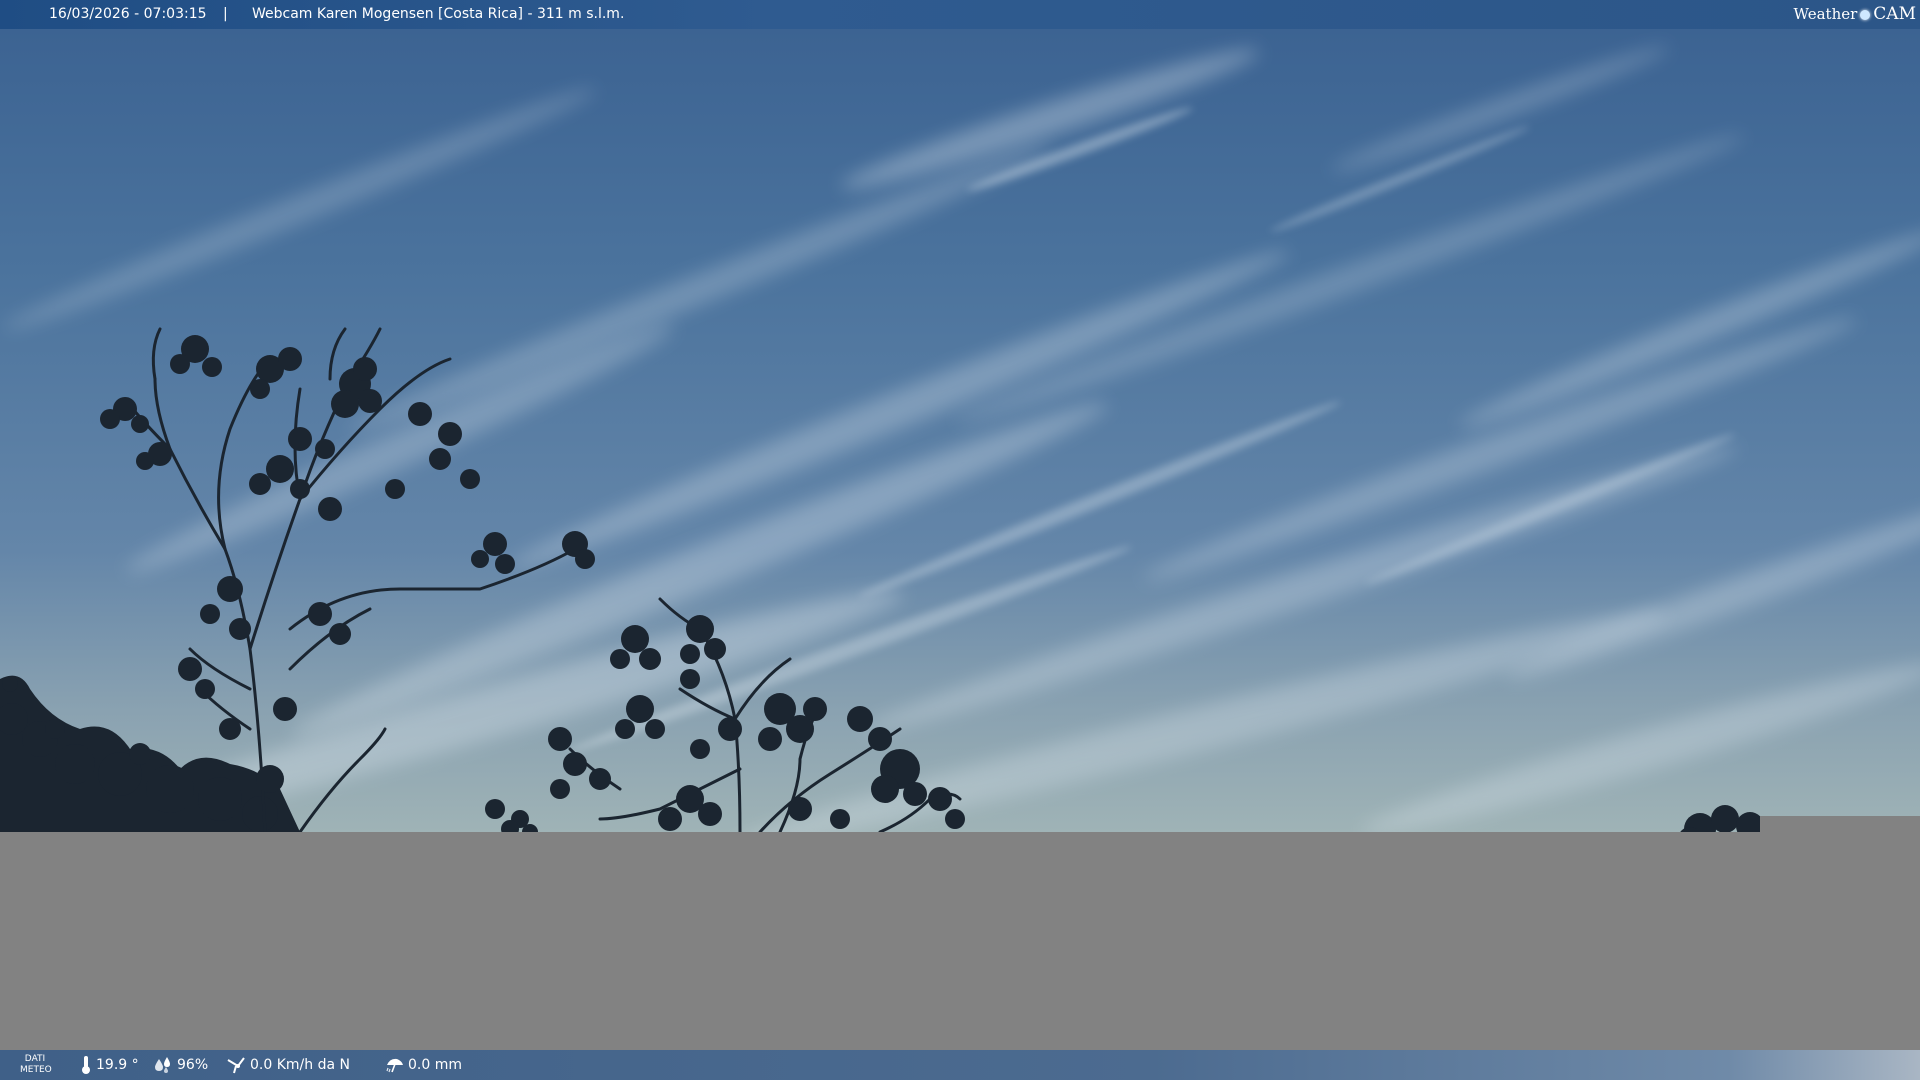 The image size is (1920, 1080). Describe the element at coordinates (36, 1070) in the screenshot. I see `weather-label-line2: METEO` at that location.